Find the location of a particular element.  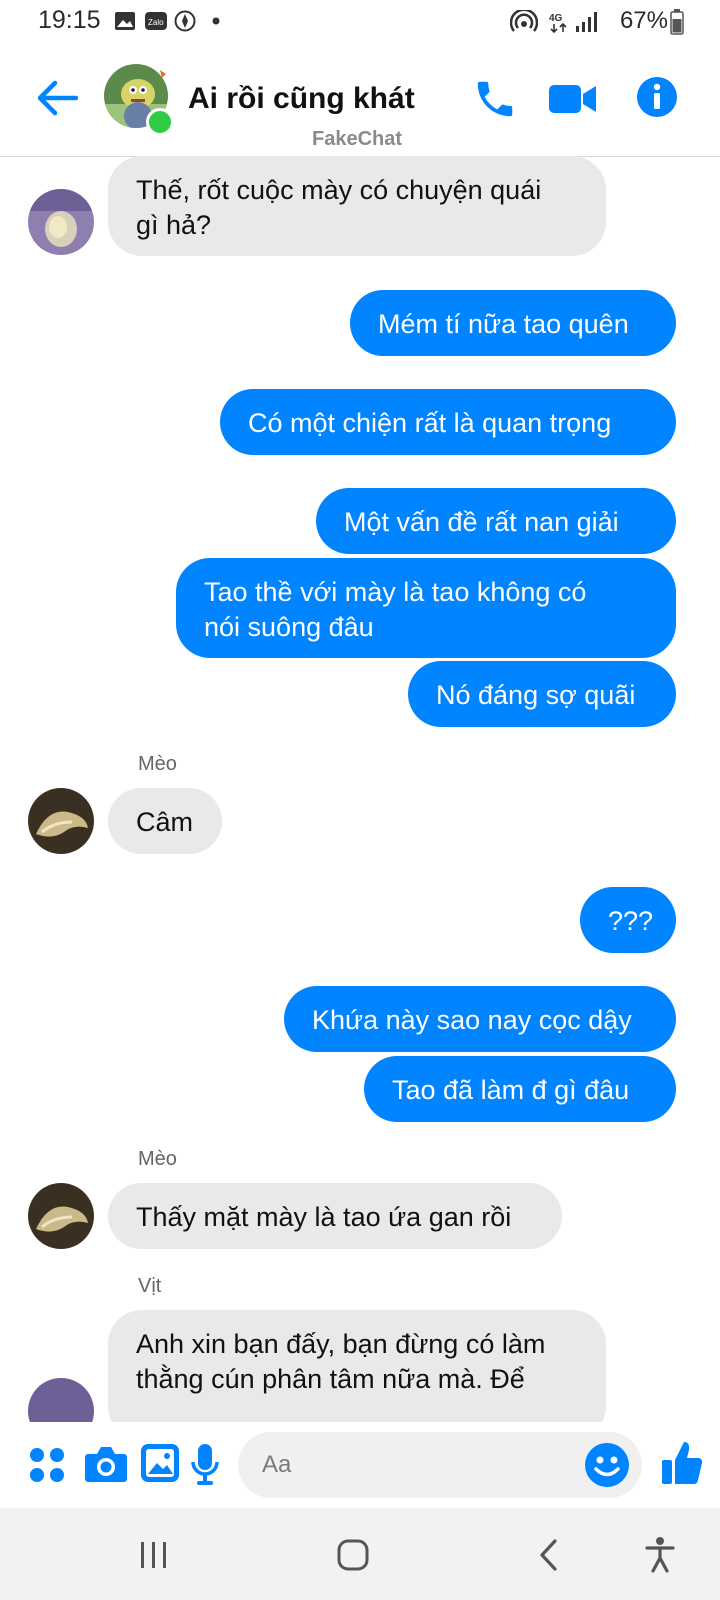

watermark-label: FakeChat is located at coordinates (357, 139).